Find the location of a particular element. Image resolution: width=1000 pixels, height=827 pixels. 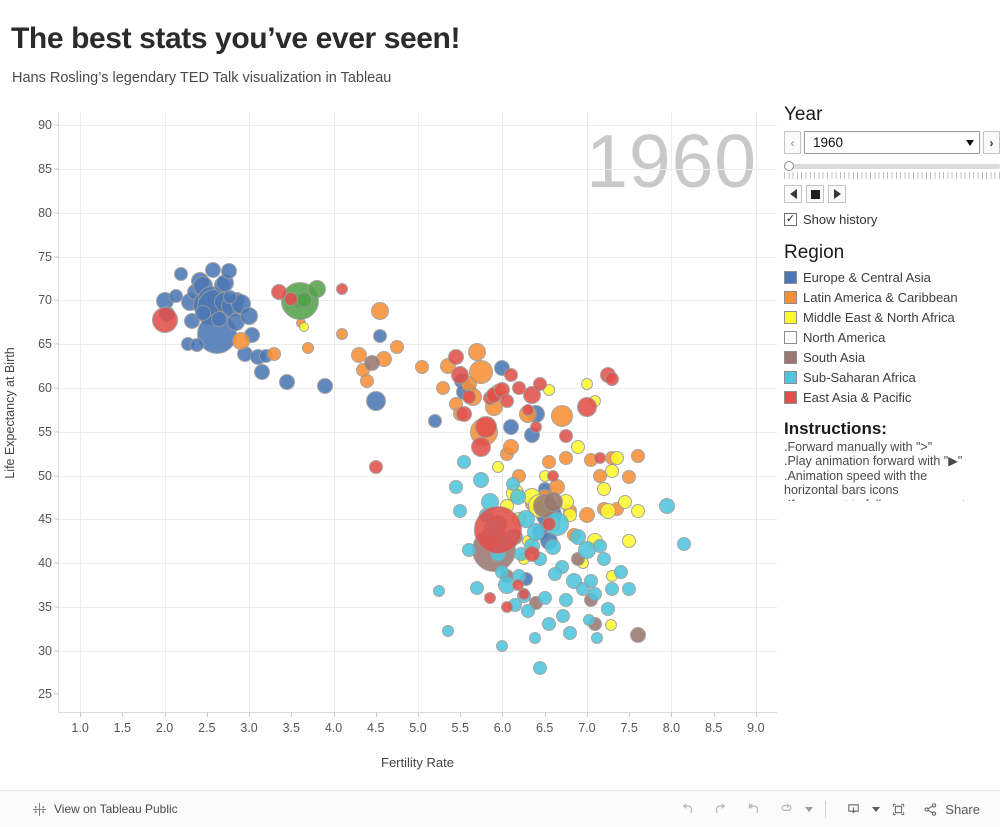

slider-track is located at coordinates (896, 166).